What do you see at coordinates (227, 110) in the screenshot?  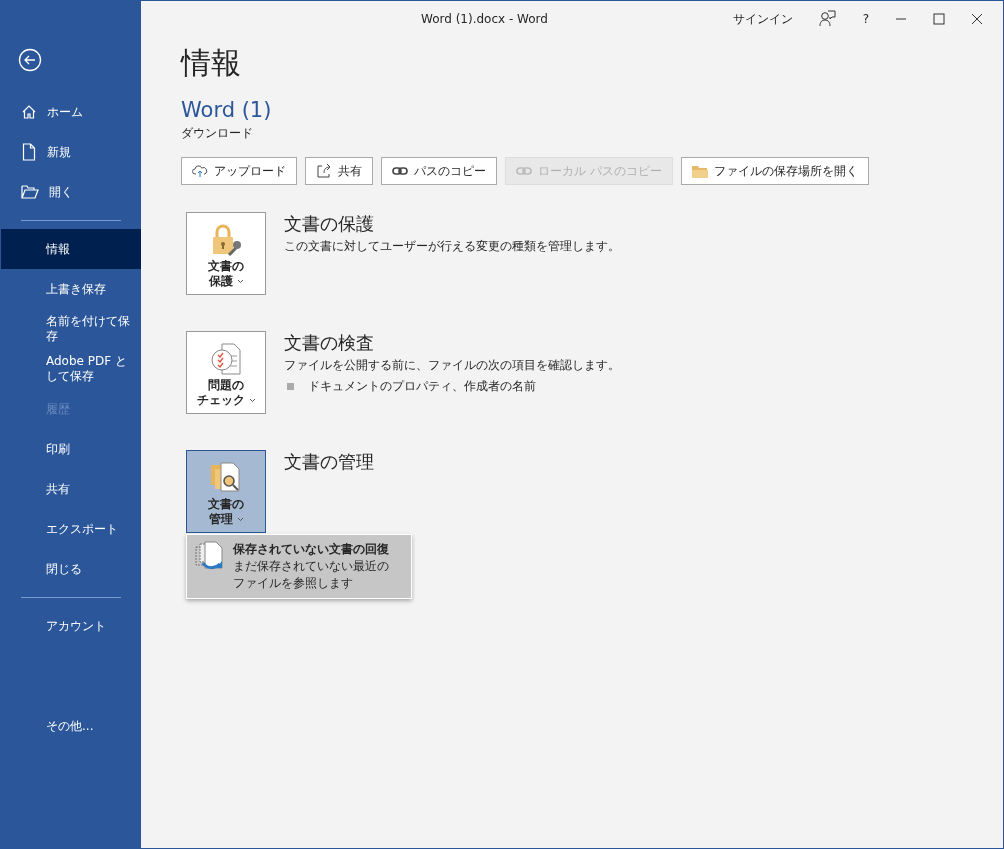 I see `document-name: Word (1)` at bounding box center [227, 110].